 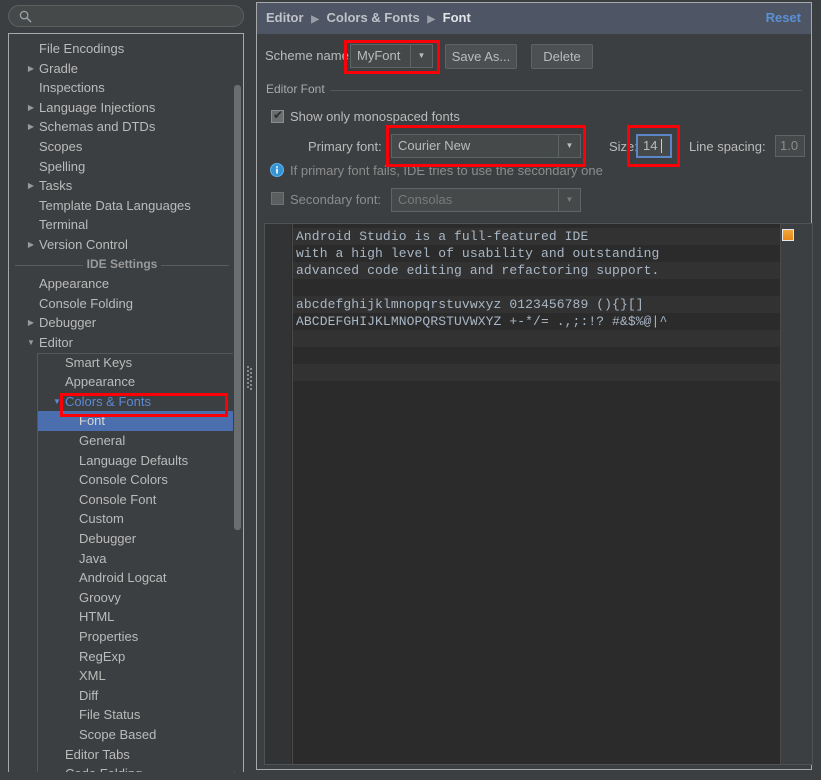 What do you see at coordinates (122, 147) in the screenshot?
I see `sidebar-item-scopes: Scopes` at bounding box center [122, 147].